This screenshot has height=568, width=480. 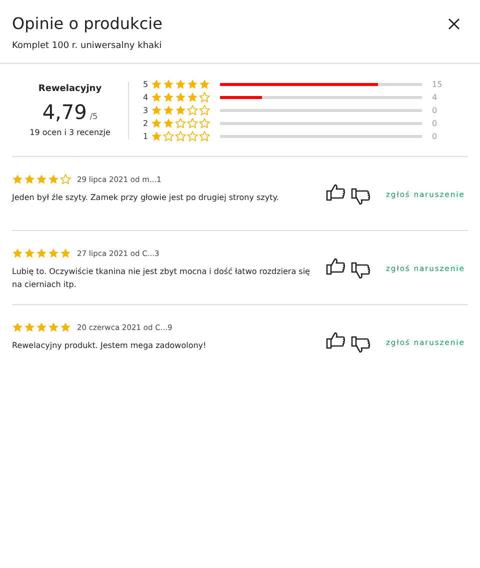 What do you see at coordinates (94, 116) in the screenshot?
I see `score-scale: /5` at bounding box center [94, 116].